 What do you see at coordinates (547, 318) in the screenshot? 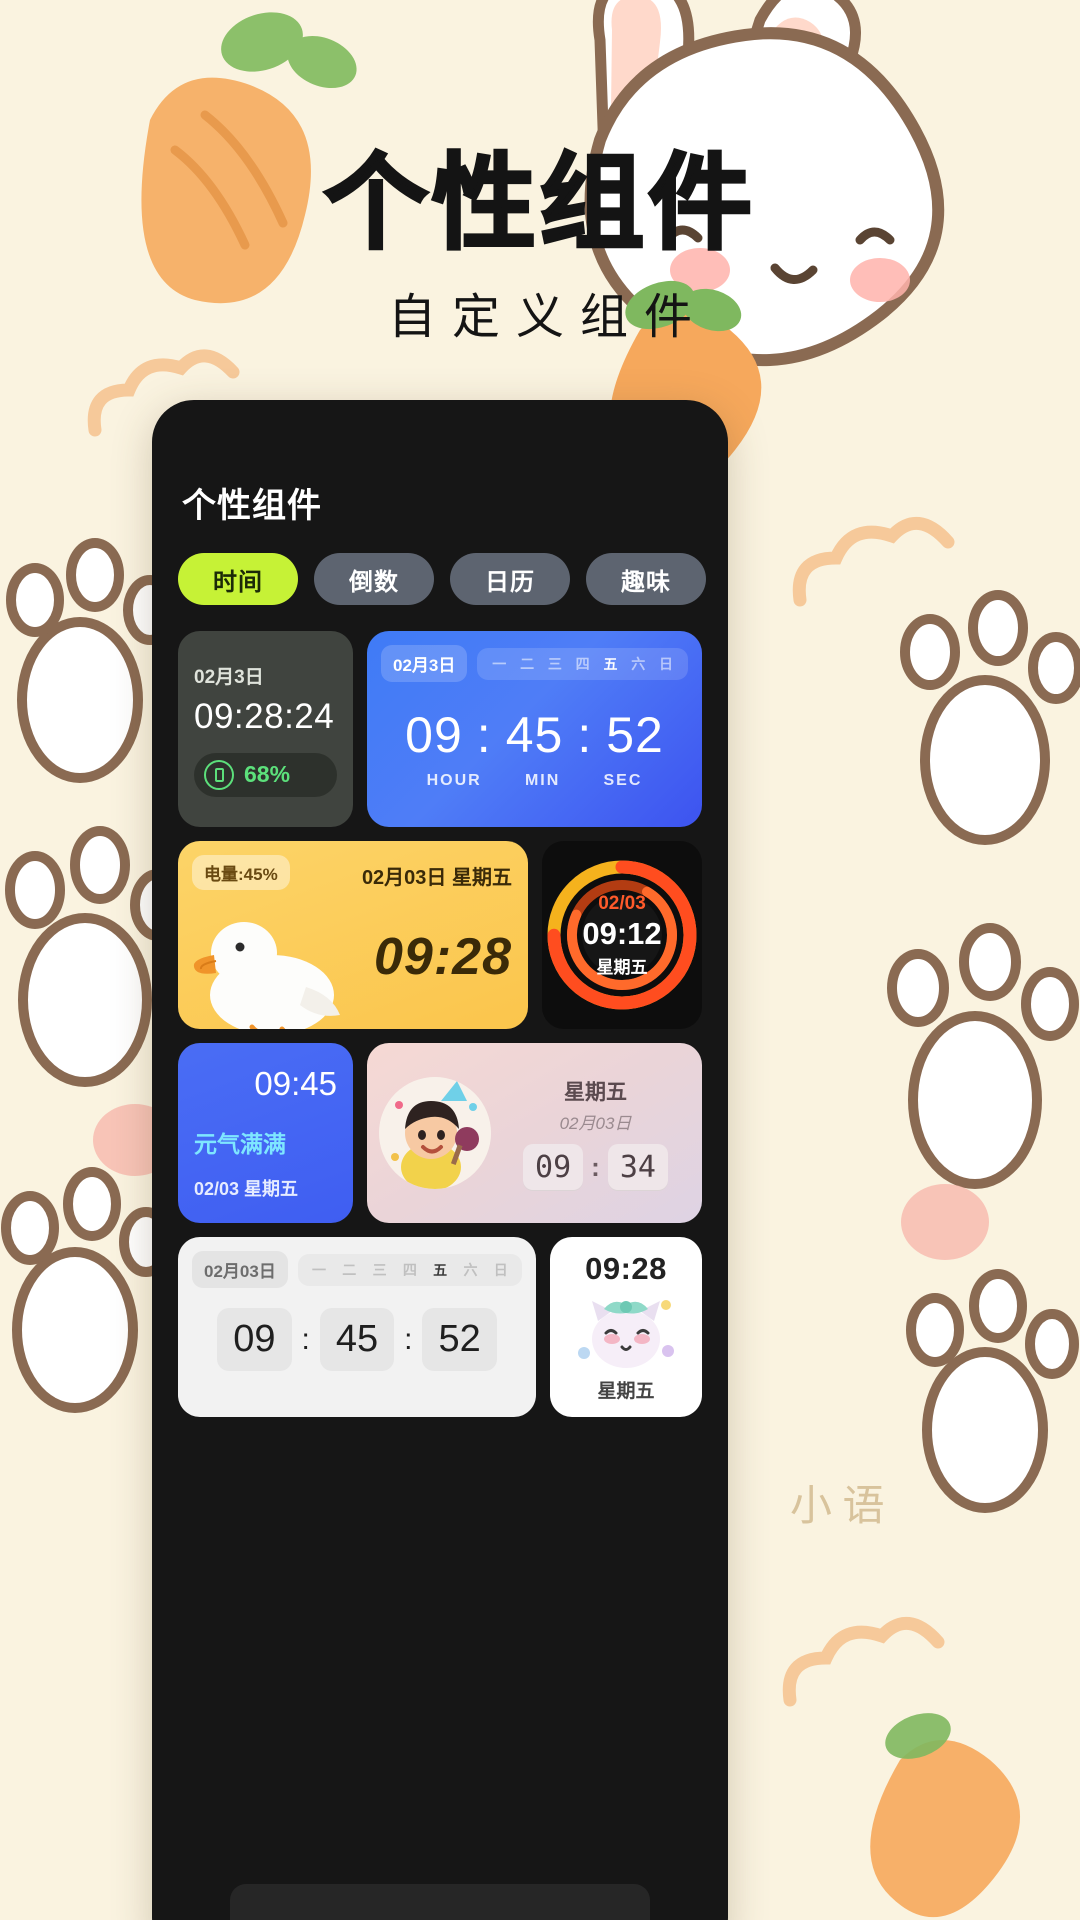
I see `page-subtitle: 自定义组件` at bounding box center [547, 318].